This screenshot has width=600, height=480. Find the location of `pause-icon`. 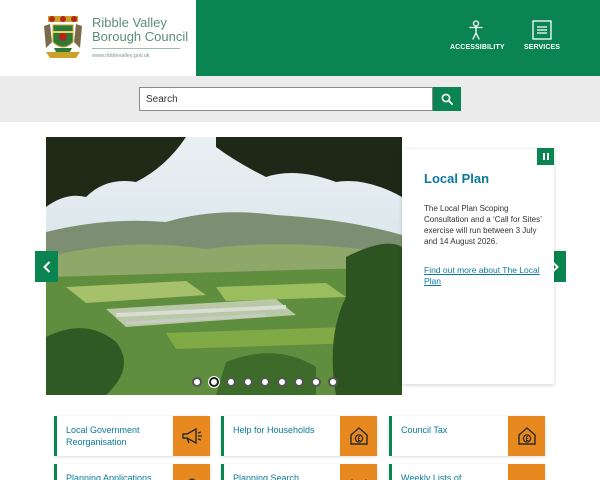

pause-icon is located at coordinates (543, 156).